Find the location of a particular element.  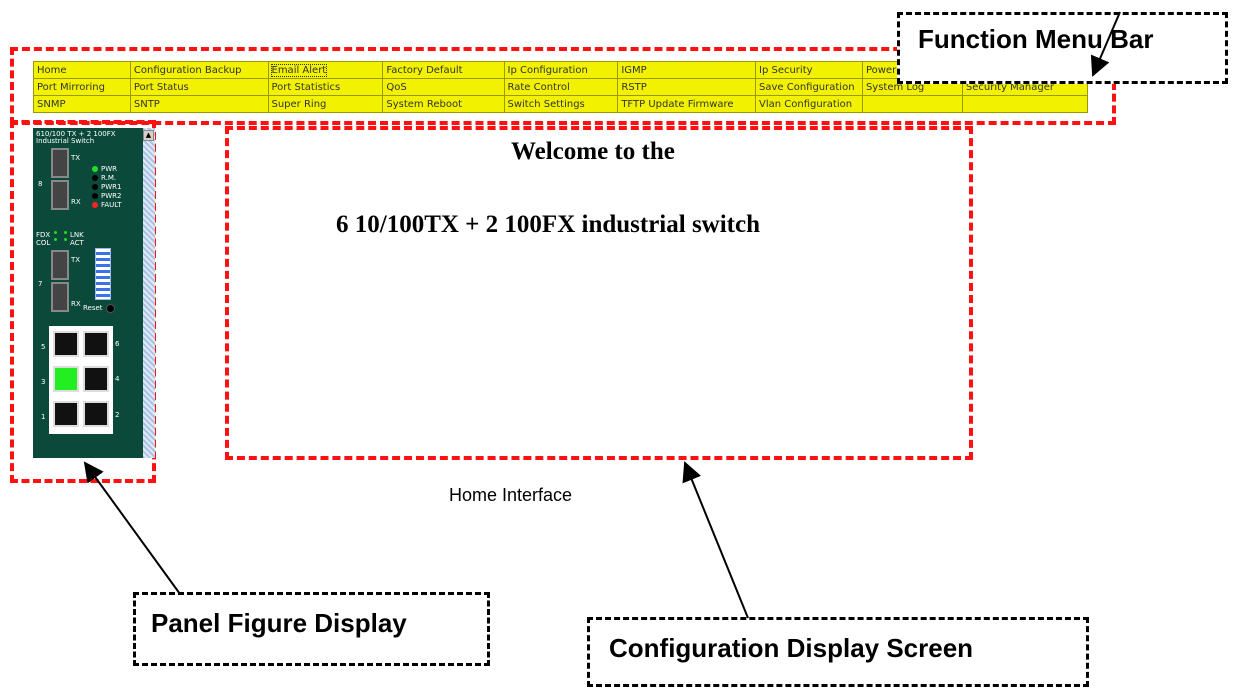

panel-arrow is located at coordinates (132, 528).